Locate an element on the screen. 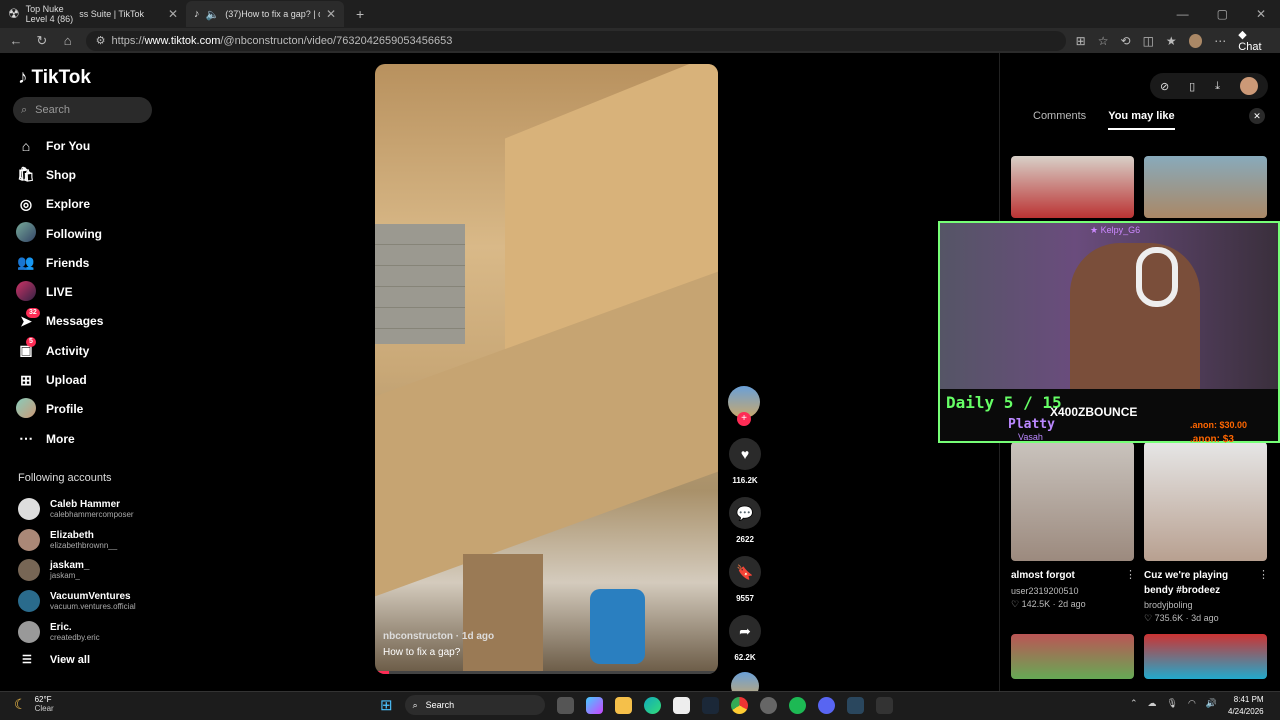 This screenshot has width=1280, height=720. home-icon: ⌂ is located at coordinates (68, 40).